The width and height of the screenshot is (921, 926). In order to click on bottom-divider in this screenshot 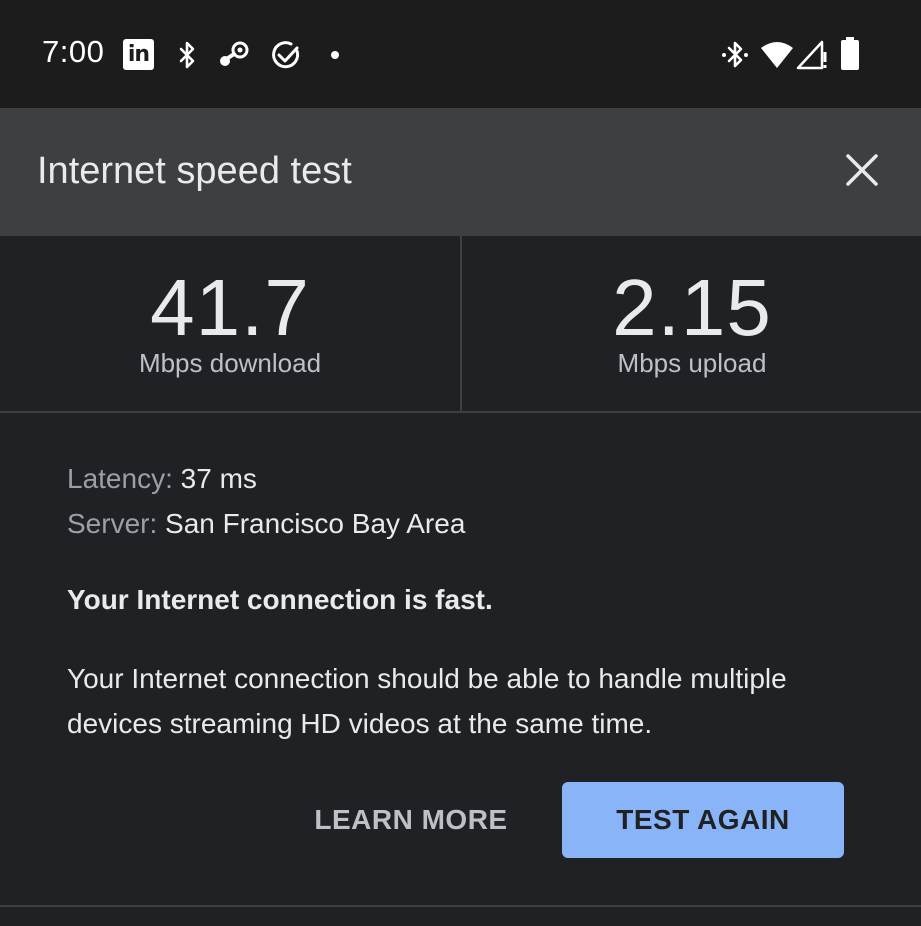, I will do `click(460, 906)`.